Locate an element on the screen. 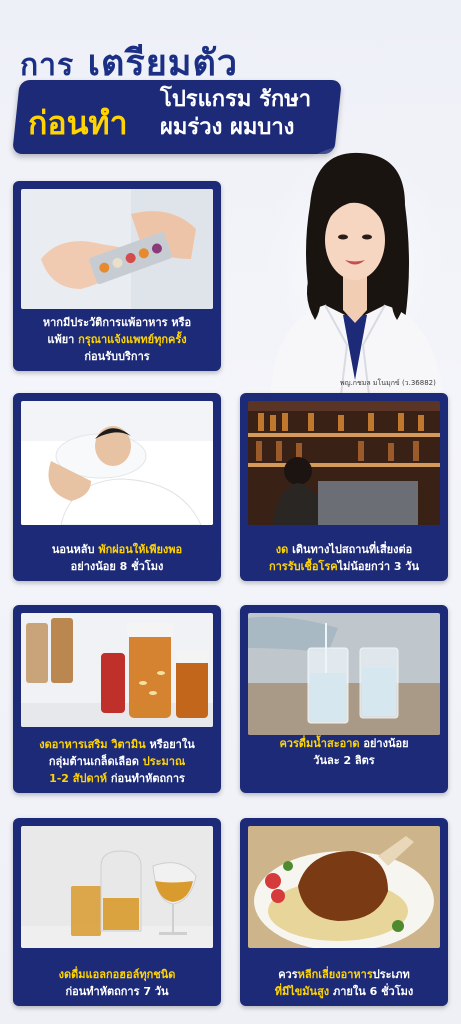 The height and width of the screenshot is (1024, 461). caption-text: เดินทางไปสถานที่เสี่ยงต่อ is located at coordinates (352, 549).